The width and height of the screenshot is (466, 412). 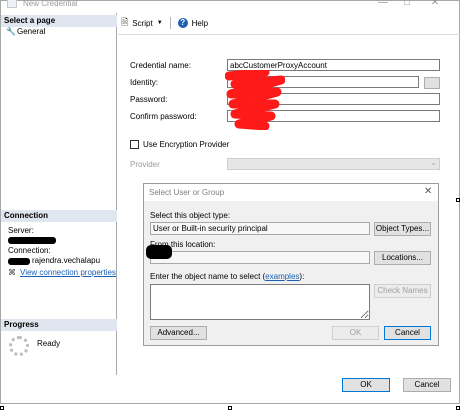 I want to click on script-button: Script, so click(x=142, y=23).